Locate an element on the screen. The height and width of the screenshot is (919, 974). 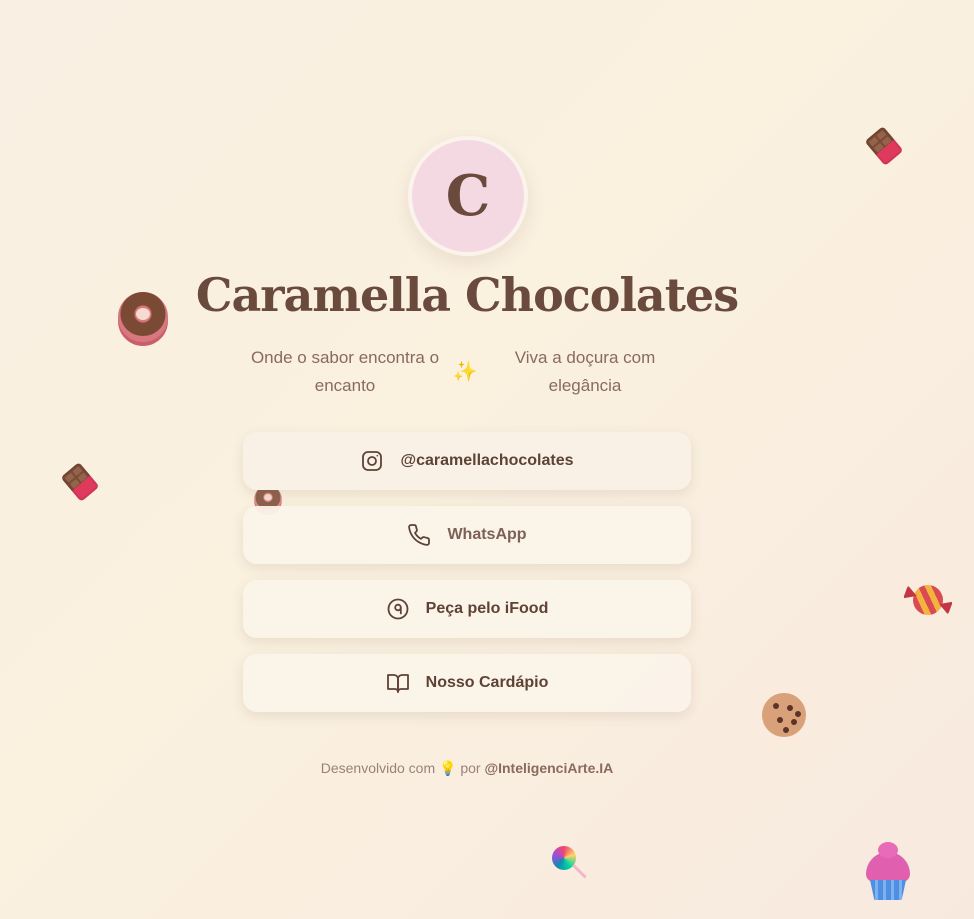
ifood-icon is located at coordinates (398, 609).